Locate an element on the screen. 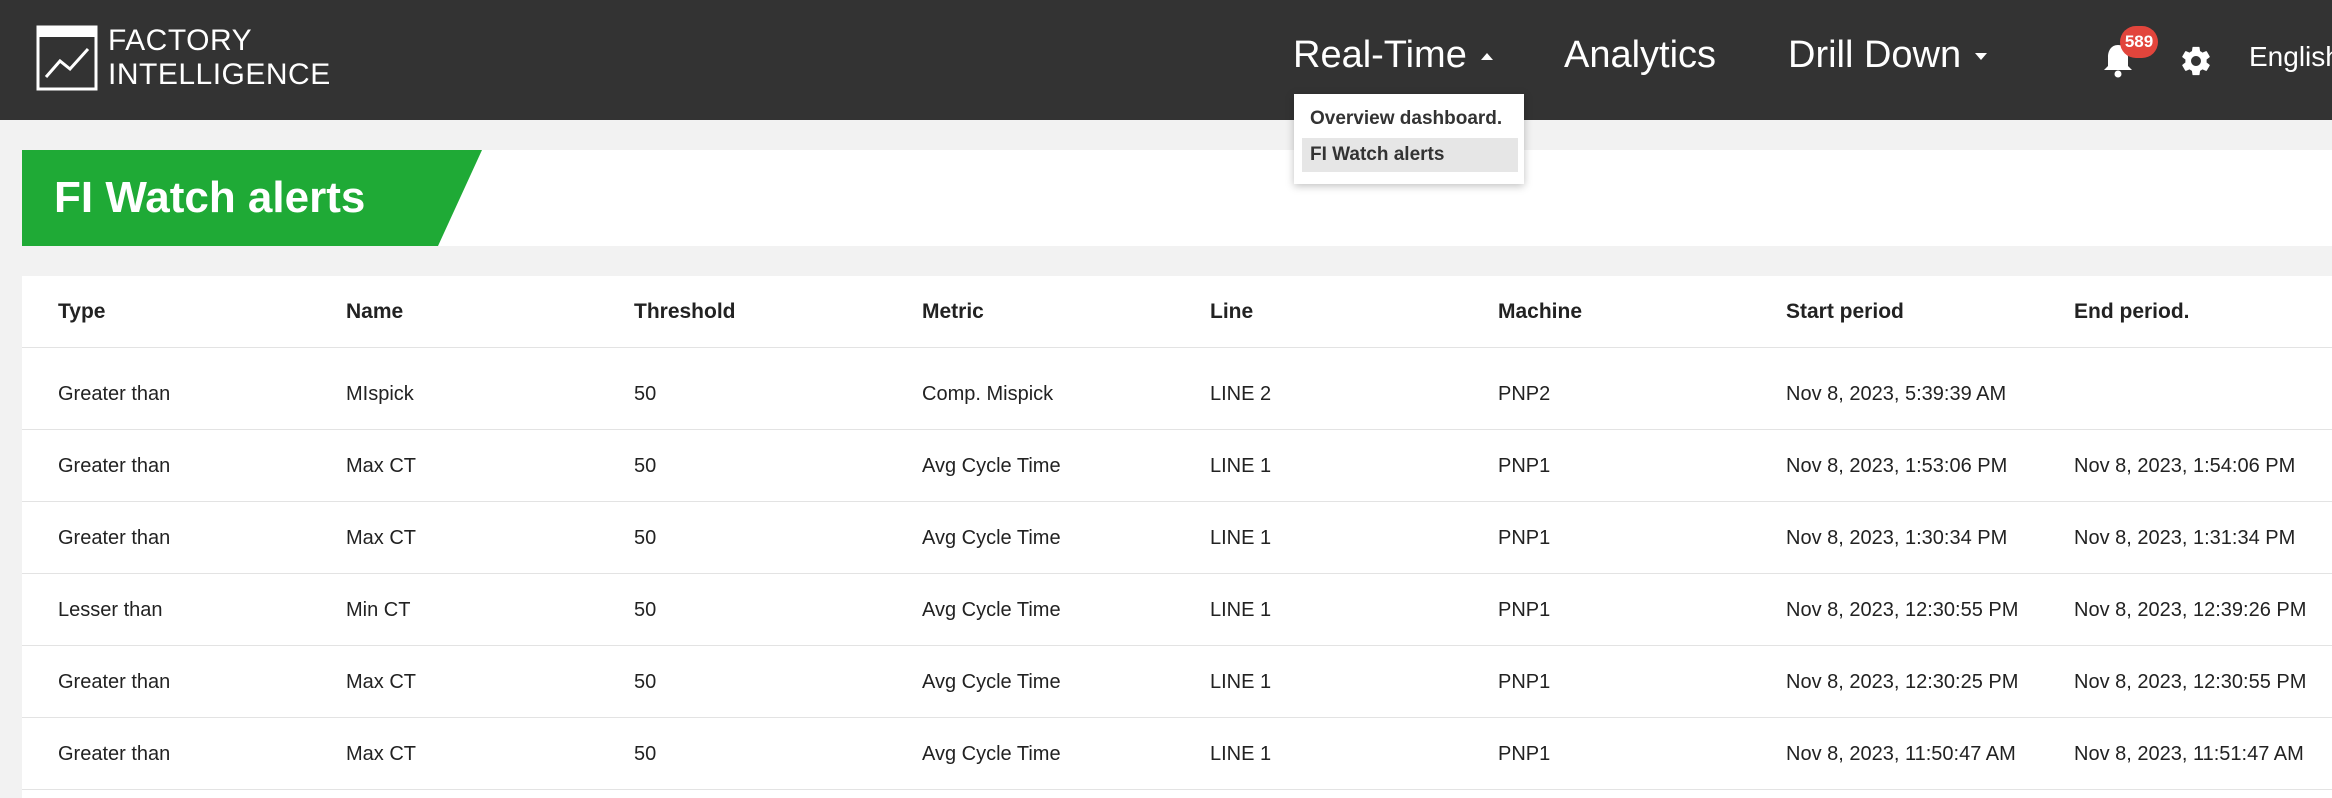 The image size is (2332, 798). cell-name: Min CT is located at coordinates (378, 610).